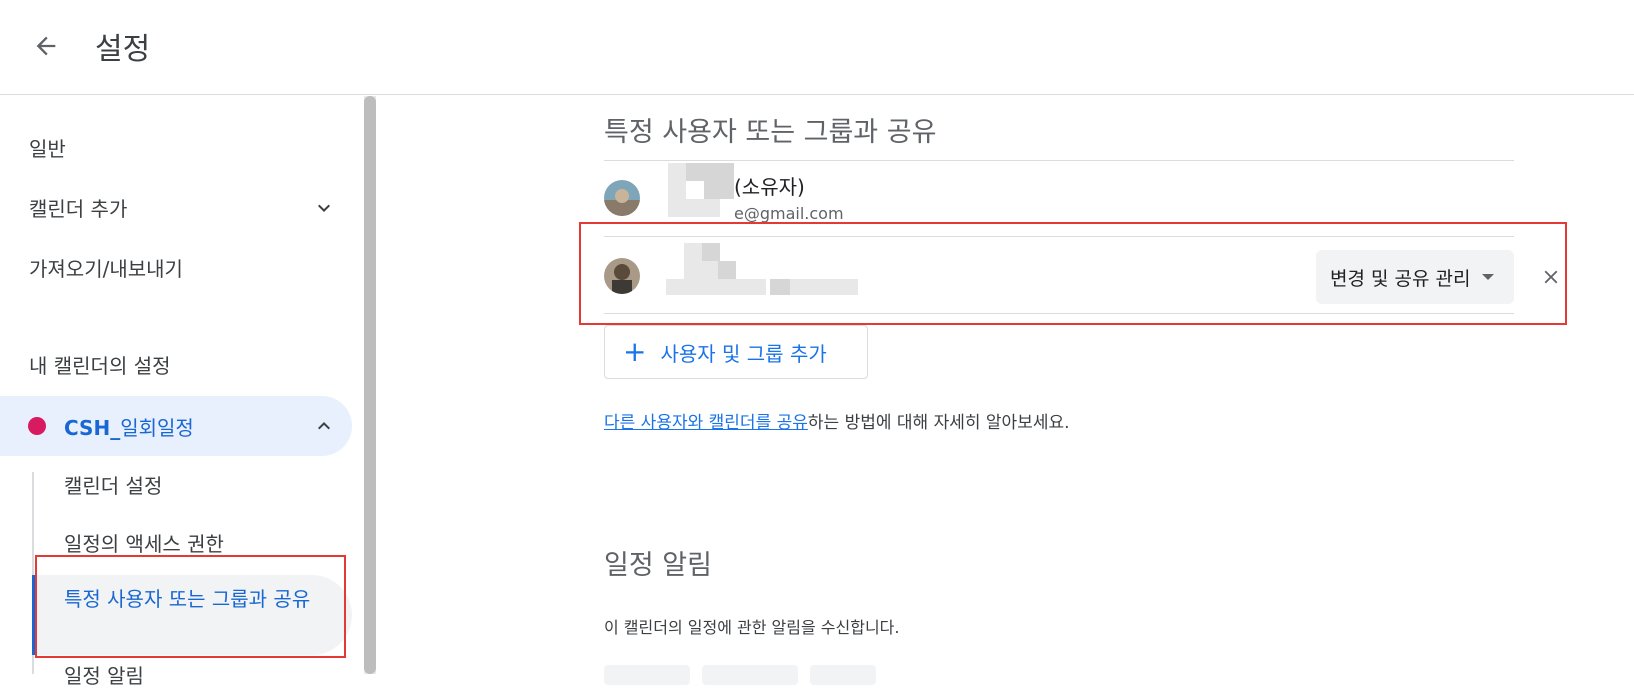 This screenshot has height=689, width=1634. Describe the element at coordinates (706, 423) in the screenshot. I see `sharing-help-link: 다른 사용자와 캘린더를 공유` at that location.